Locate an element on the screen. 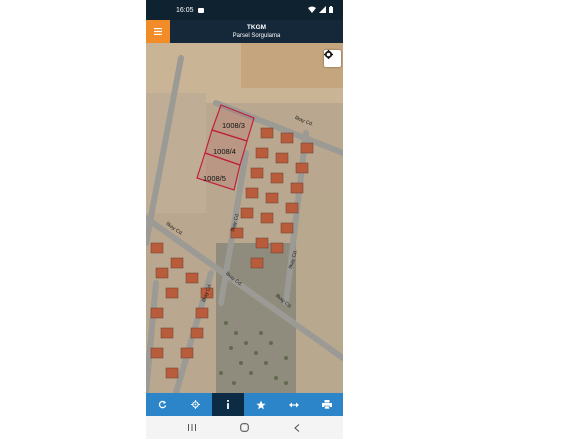  star-icon is located at coordinates (261, 404).